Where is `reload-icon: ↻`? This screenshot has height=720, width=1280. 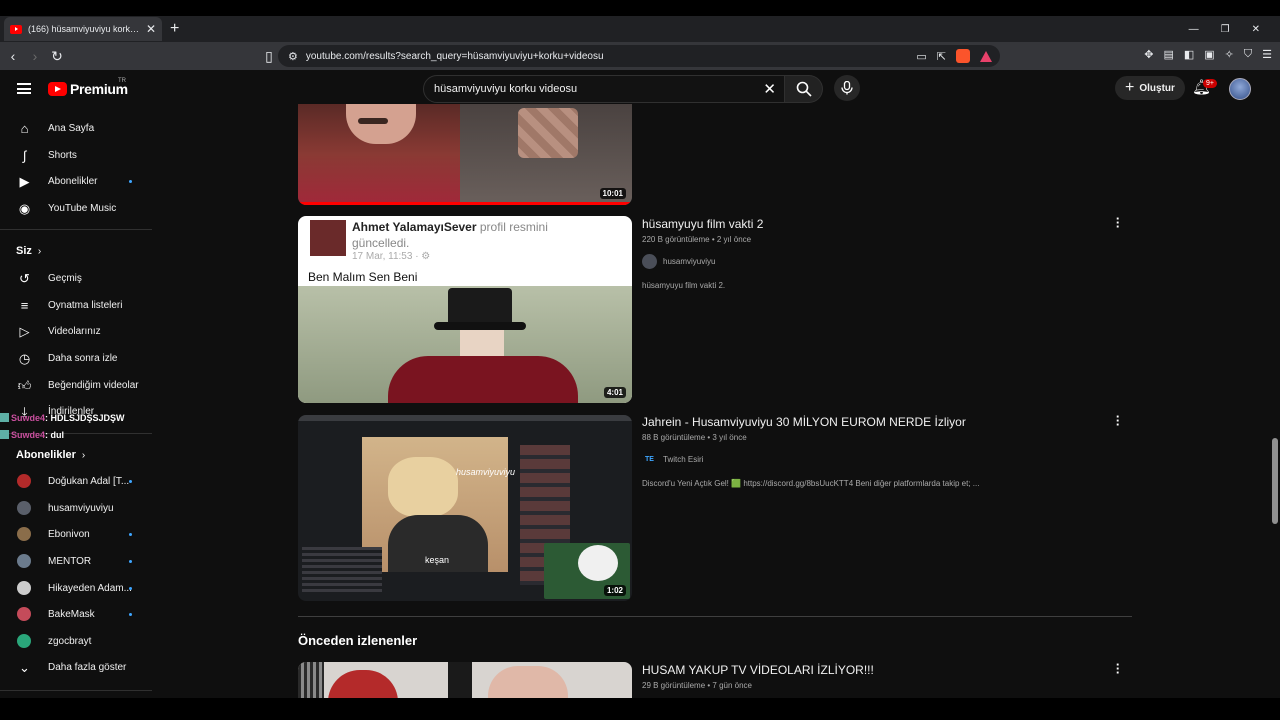 reload-icon: ↻ is located at coordinates (57, 56).